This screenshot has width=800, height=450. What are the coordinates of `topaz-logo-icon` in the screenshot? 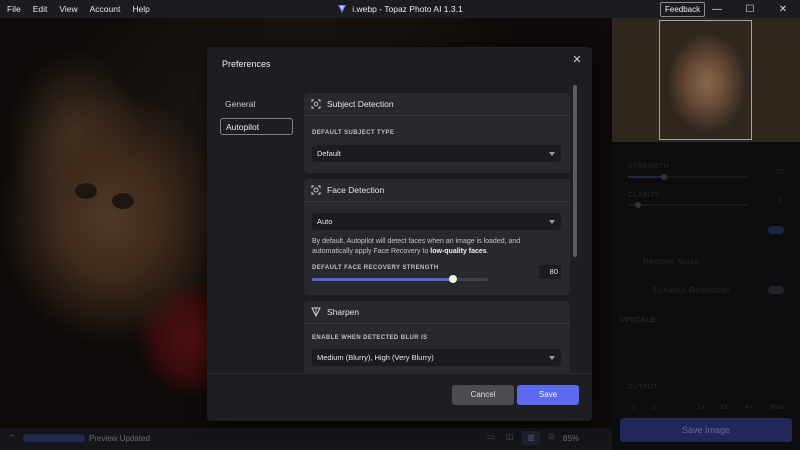 It's located at (342, 9).